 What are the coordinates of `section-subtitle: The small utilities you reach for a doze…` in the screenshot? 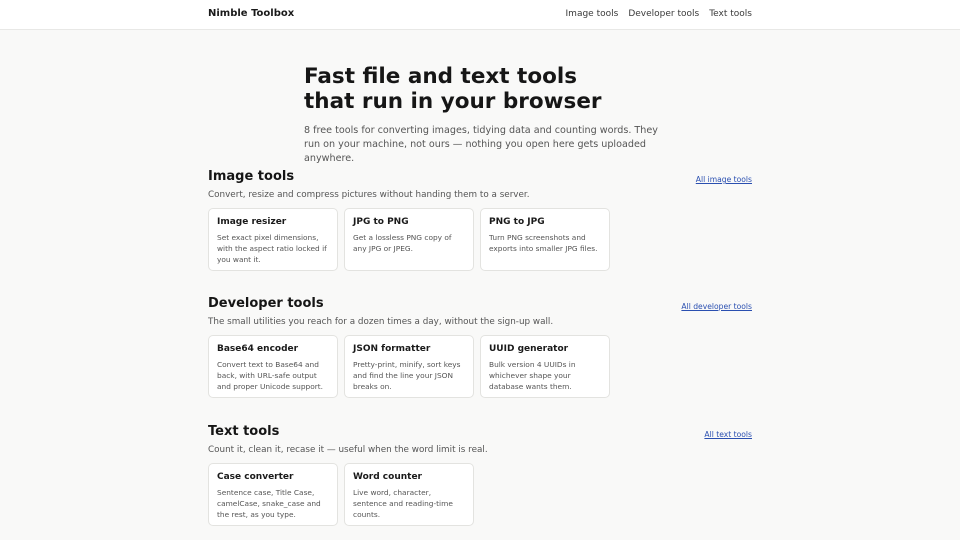 It's located at (381, 322).